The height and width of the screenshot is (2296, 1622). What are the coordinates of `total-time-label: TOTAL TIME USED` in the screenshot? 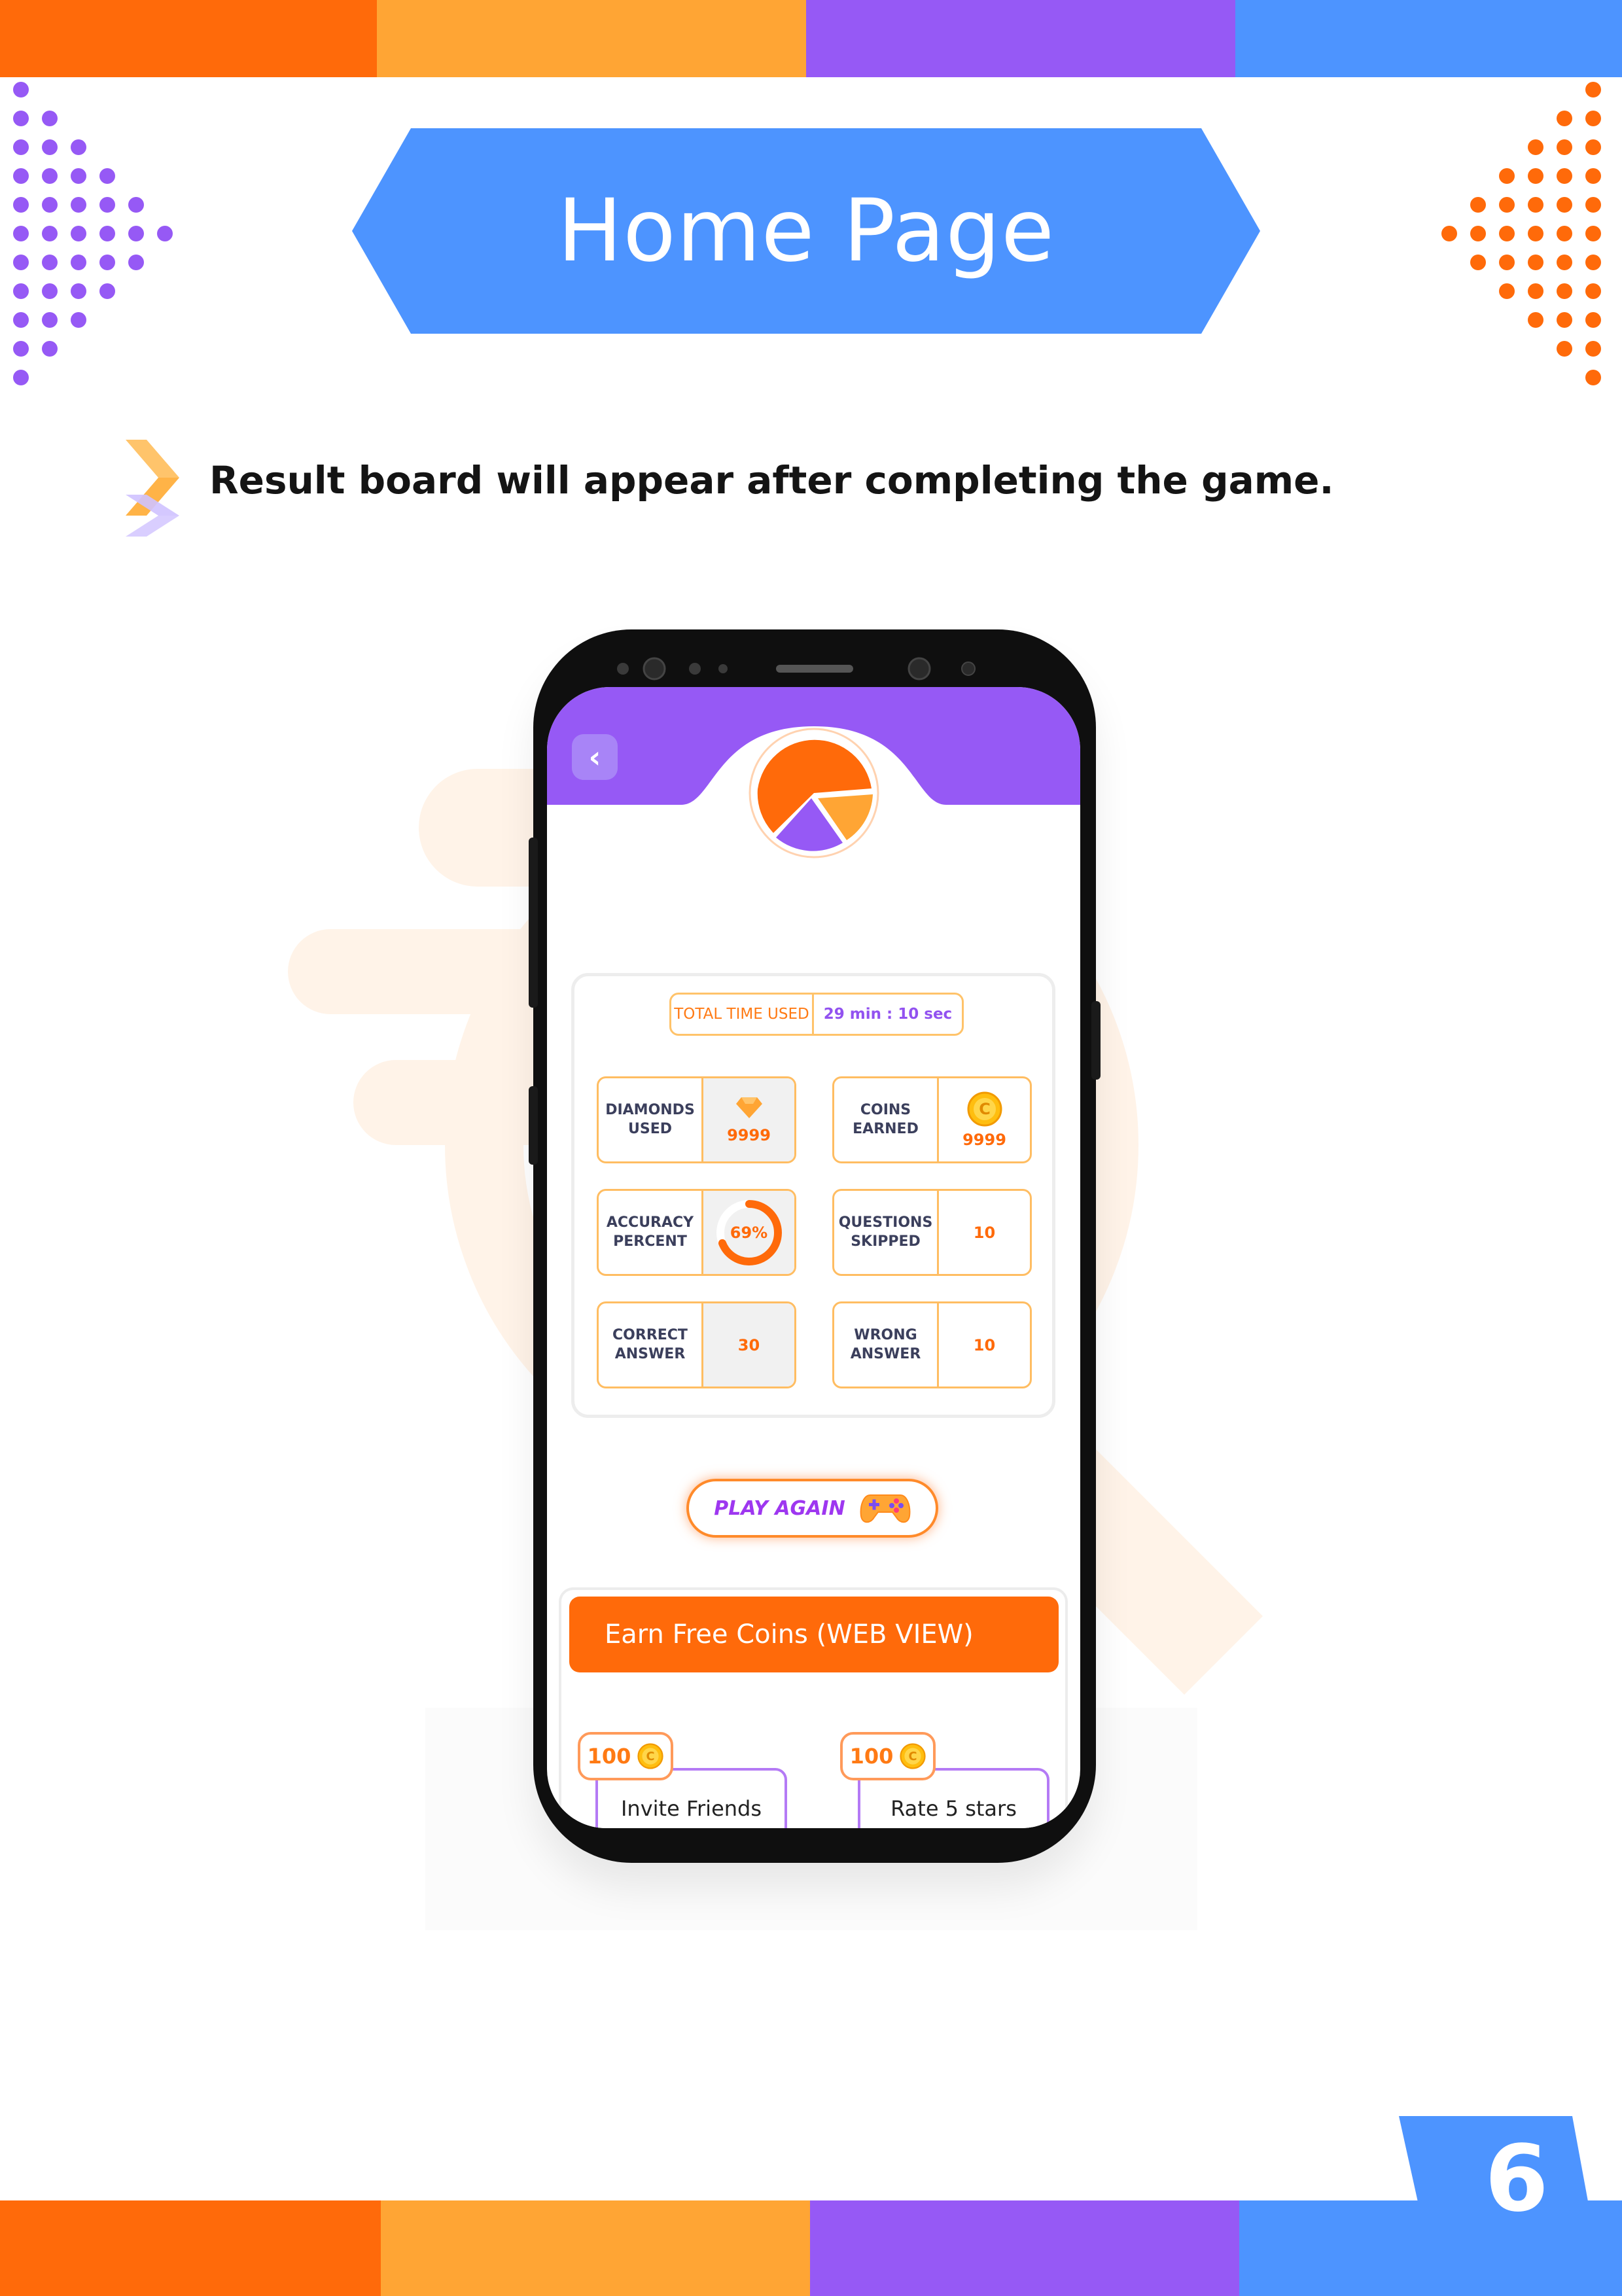 It's located at (742, 1014).